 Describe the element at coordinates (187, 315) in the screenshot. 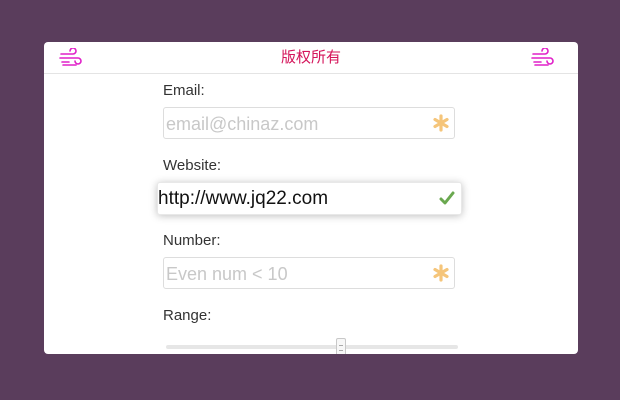

I see `range-label: Range:` at that location.